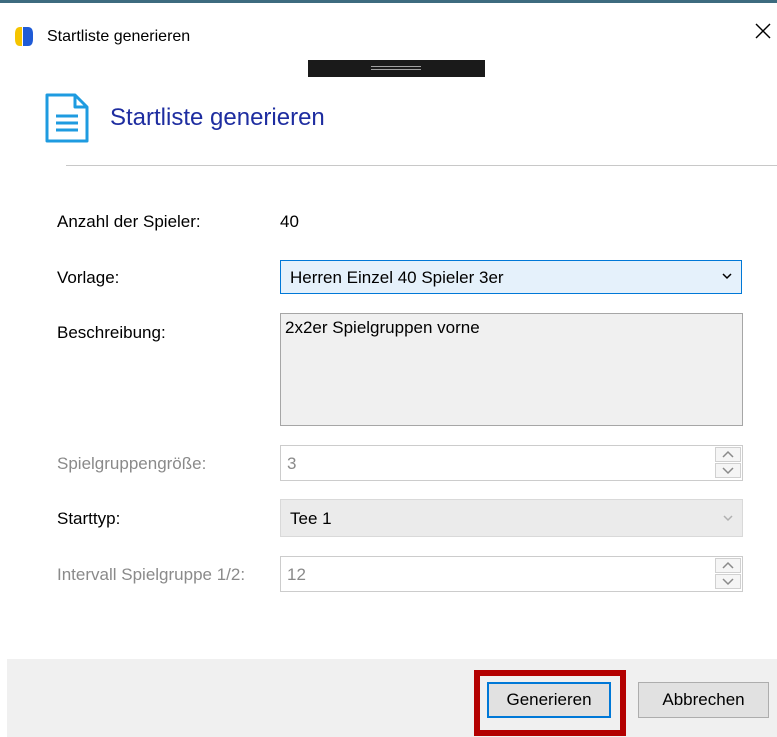 The height and width of the screenshot is (737, 777). Describe the element at coordinates (703, 700) in the screenshot. I see `cancel-button: Abbrechen` at that location.